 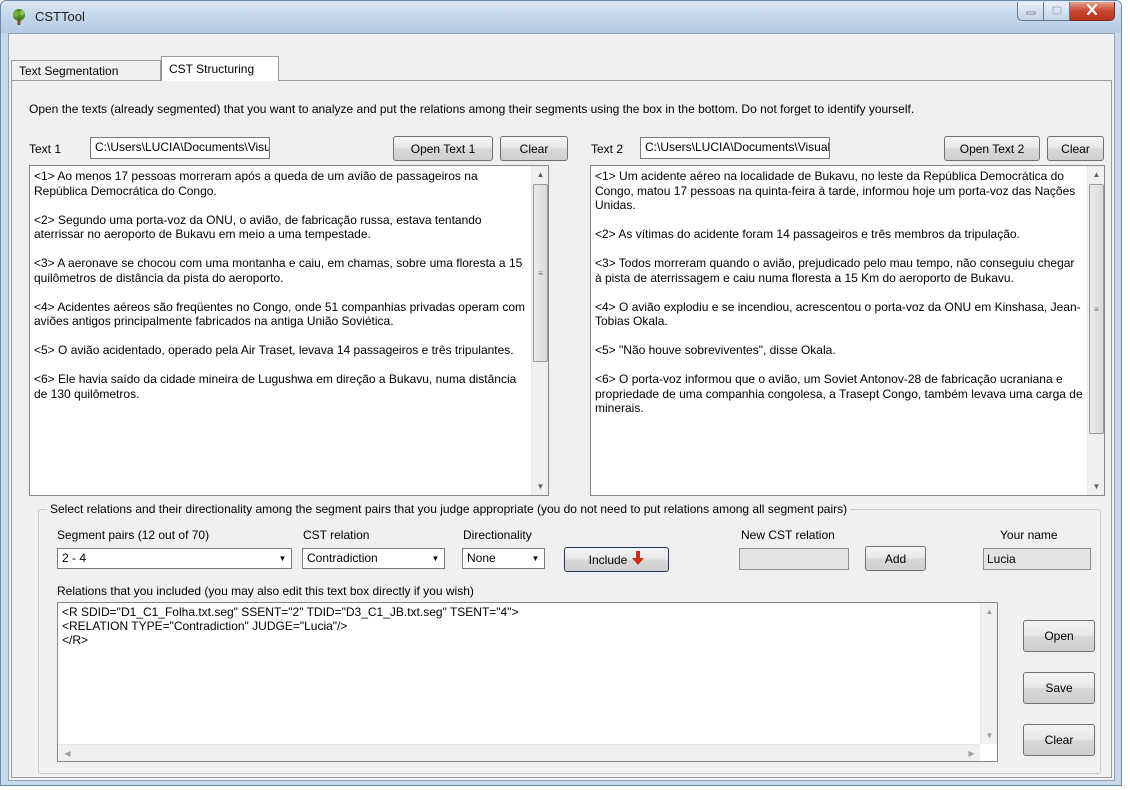 What do you see at coordinates (481, 558) in the screenshot?
I see `directionality-value: None` at bounding box center [481, 558].